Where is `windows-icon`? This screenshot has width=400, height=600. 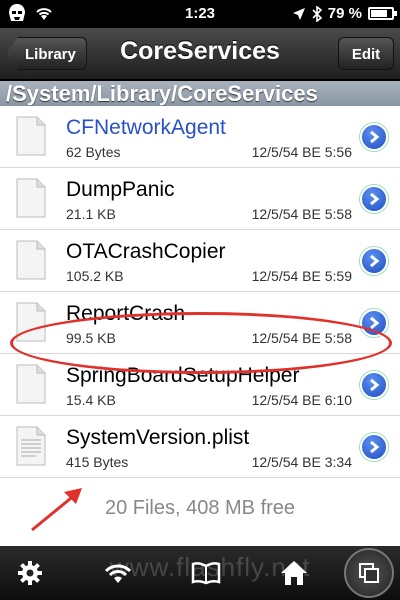 windows-icon is located at coordinates (369, 573).